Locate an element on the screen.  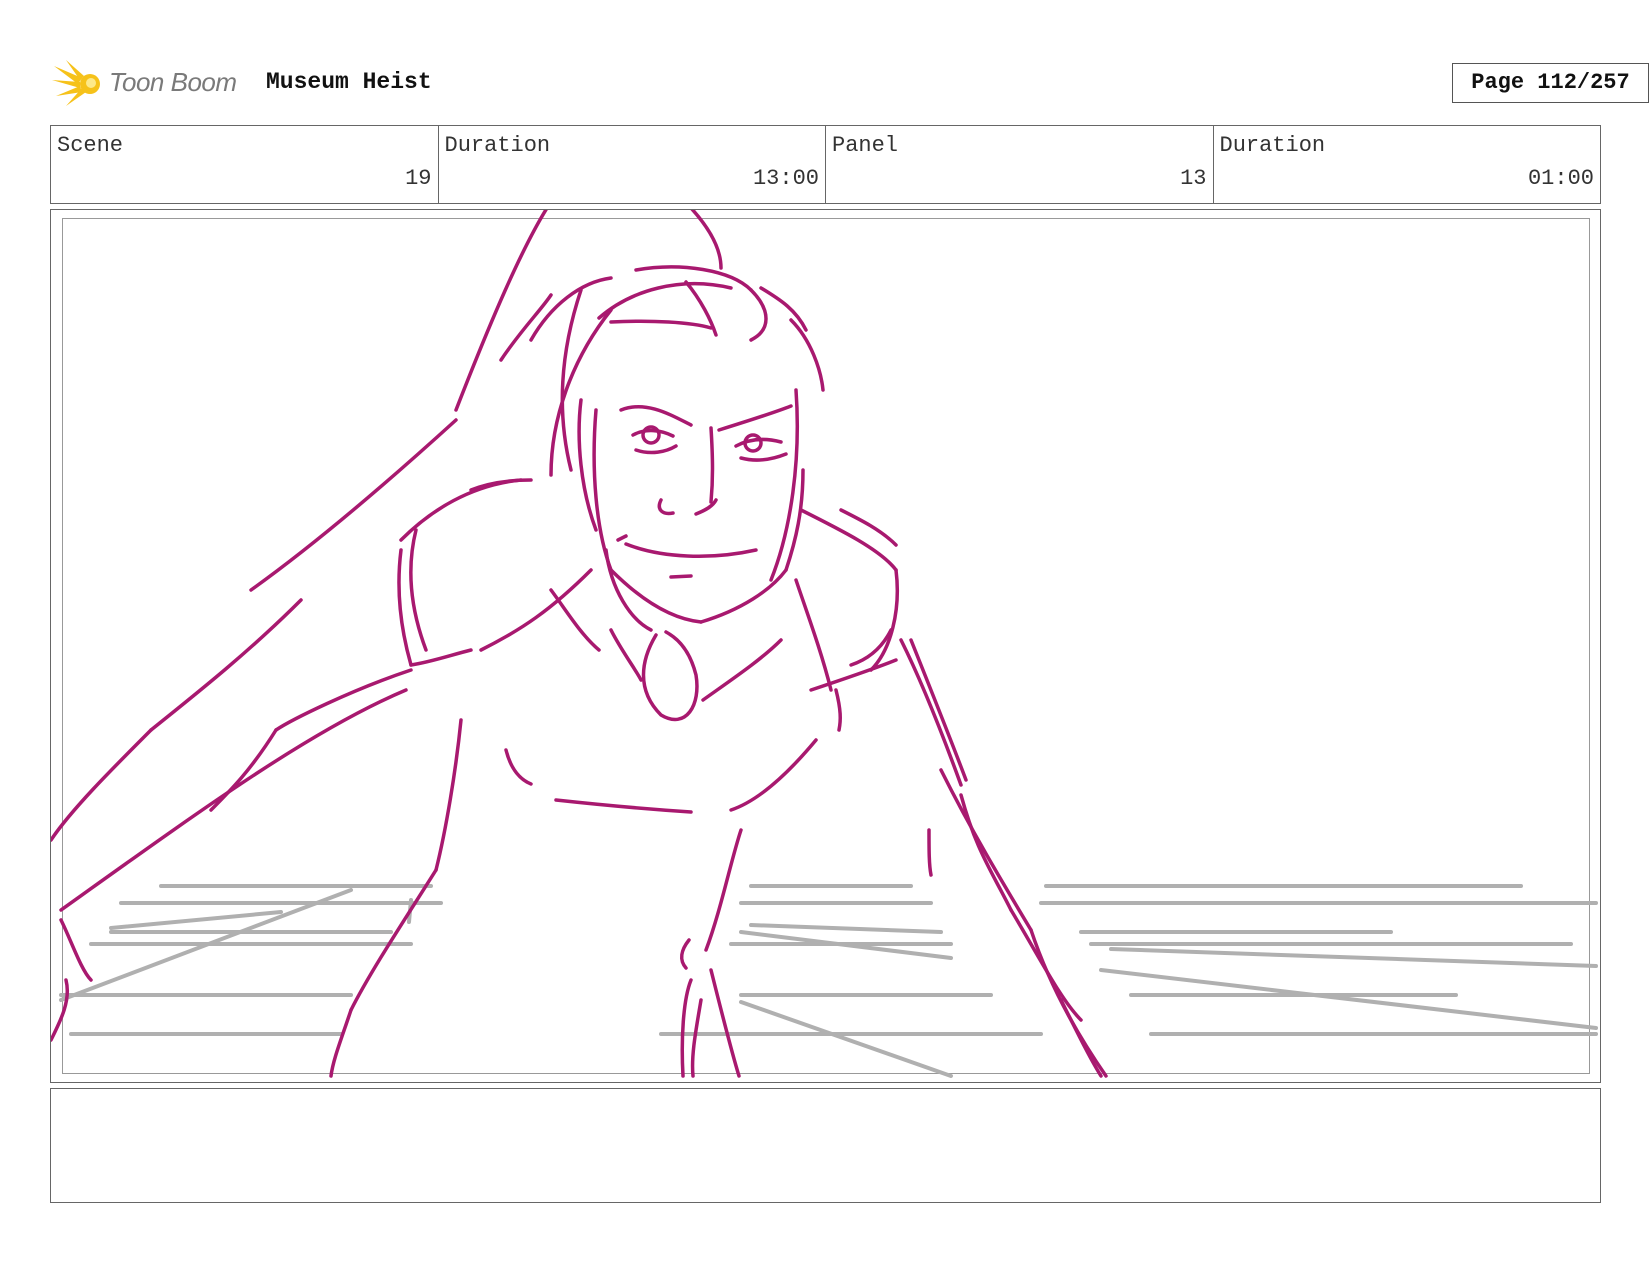
scene-label: Scene is located at coordinates (90, 145).